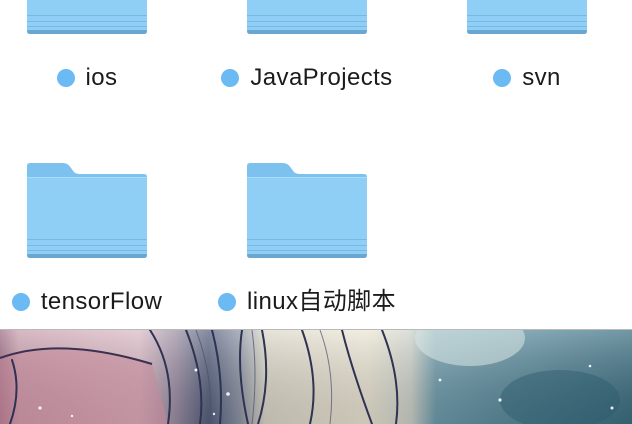 The height and width of the screenshot is (424, 632). Describe the element at coordinates (321, 302) in the screenshot. I see `folder-name: linux自动脚本` at that location.